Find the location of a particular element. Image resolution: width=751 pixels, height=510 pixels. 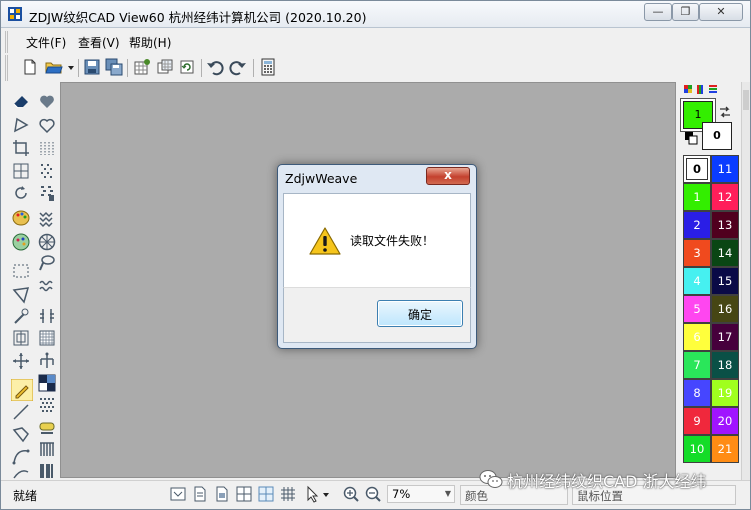

stamp-tool-icon is located at coordinates (47, 427).